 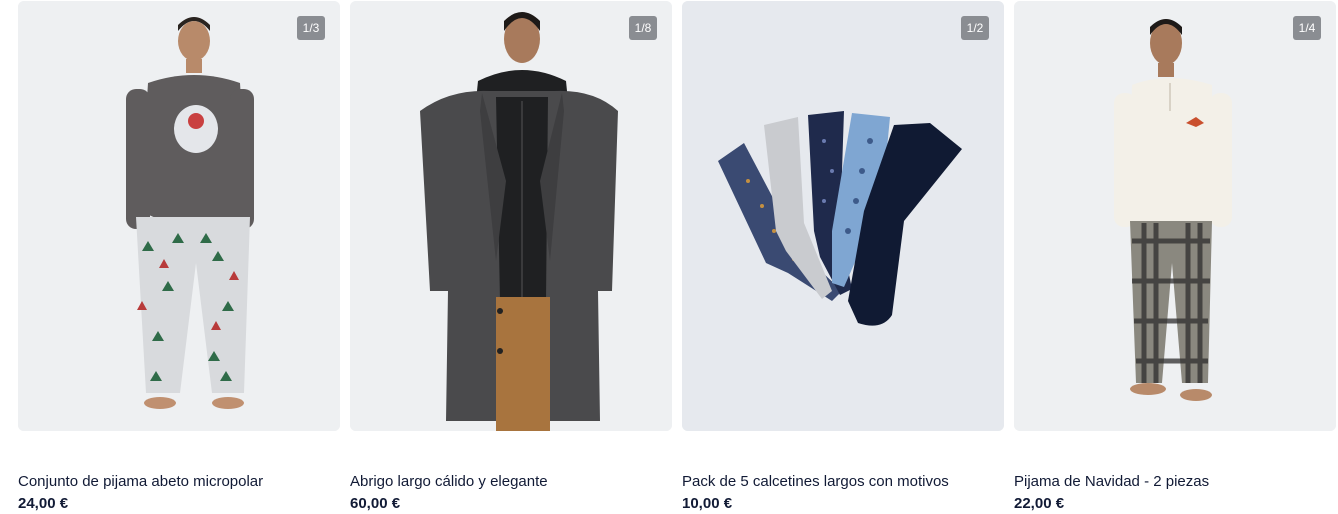 What do you see at coordinates (815, 481) in the screenshot?
I see `product-title: Pack de 5 calcetines largos con motivos` at bounding box center [815, 481].